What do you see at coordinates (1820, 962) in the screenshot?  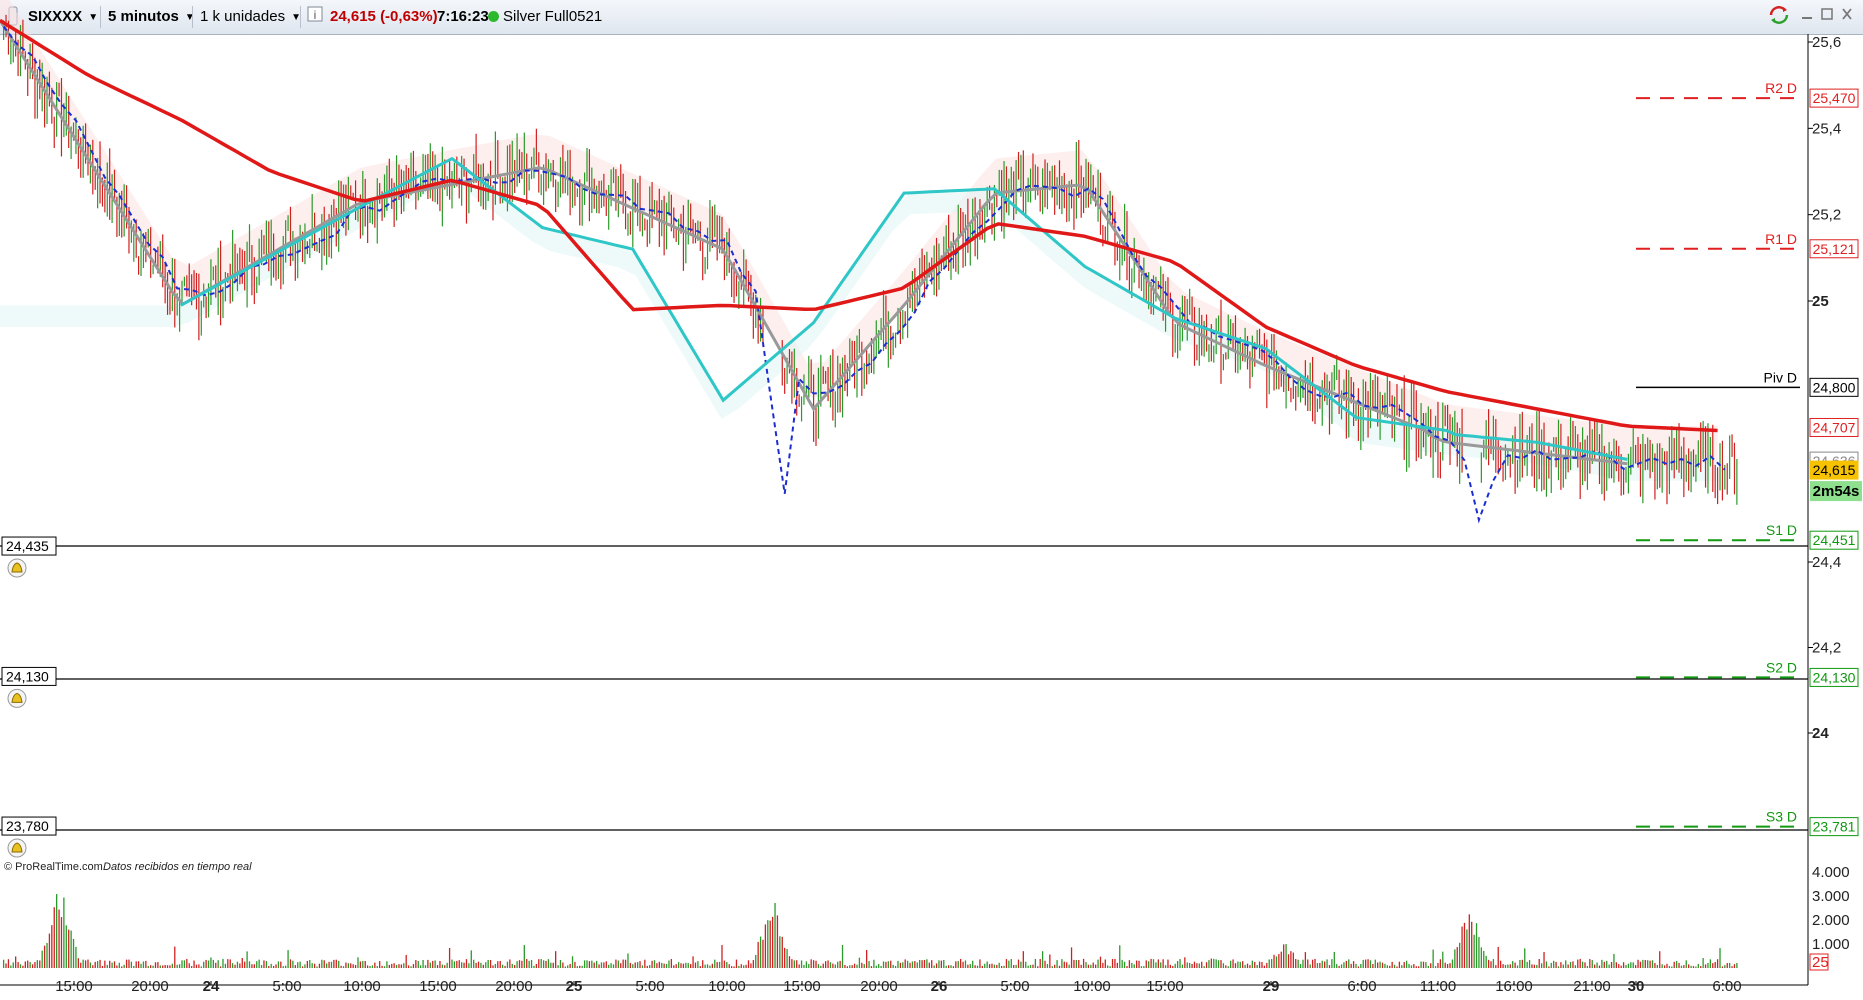 I see `volume-tick-label: 25` at bounding box center [1820, 962].